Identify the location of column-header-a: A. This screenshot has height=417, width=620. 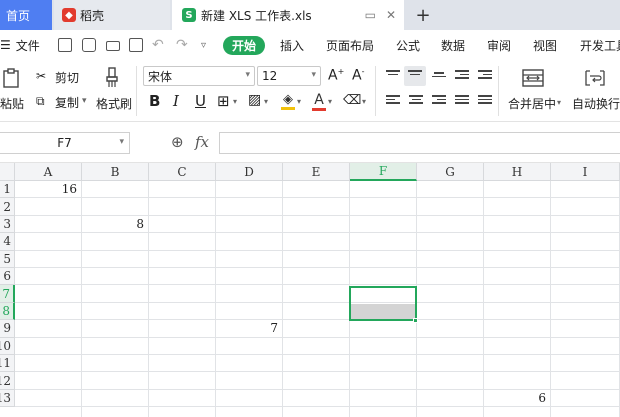
(48, 172).